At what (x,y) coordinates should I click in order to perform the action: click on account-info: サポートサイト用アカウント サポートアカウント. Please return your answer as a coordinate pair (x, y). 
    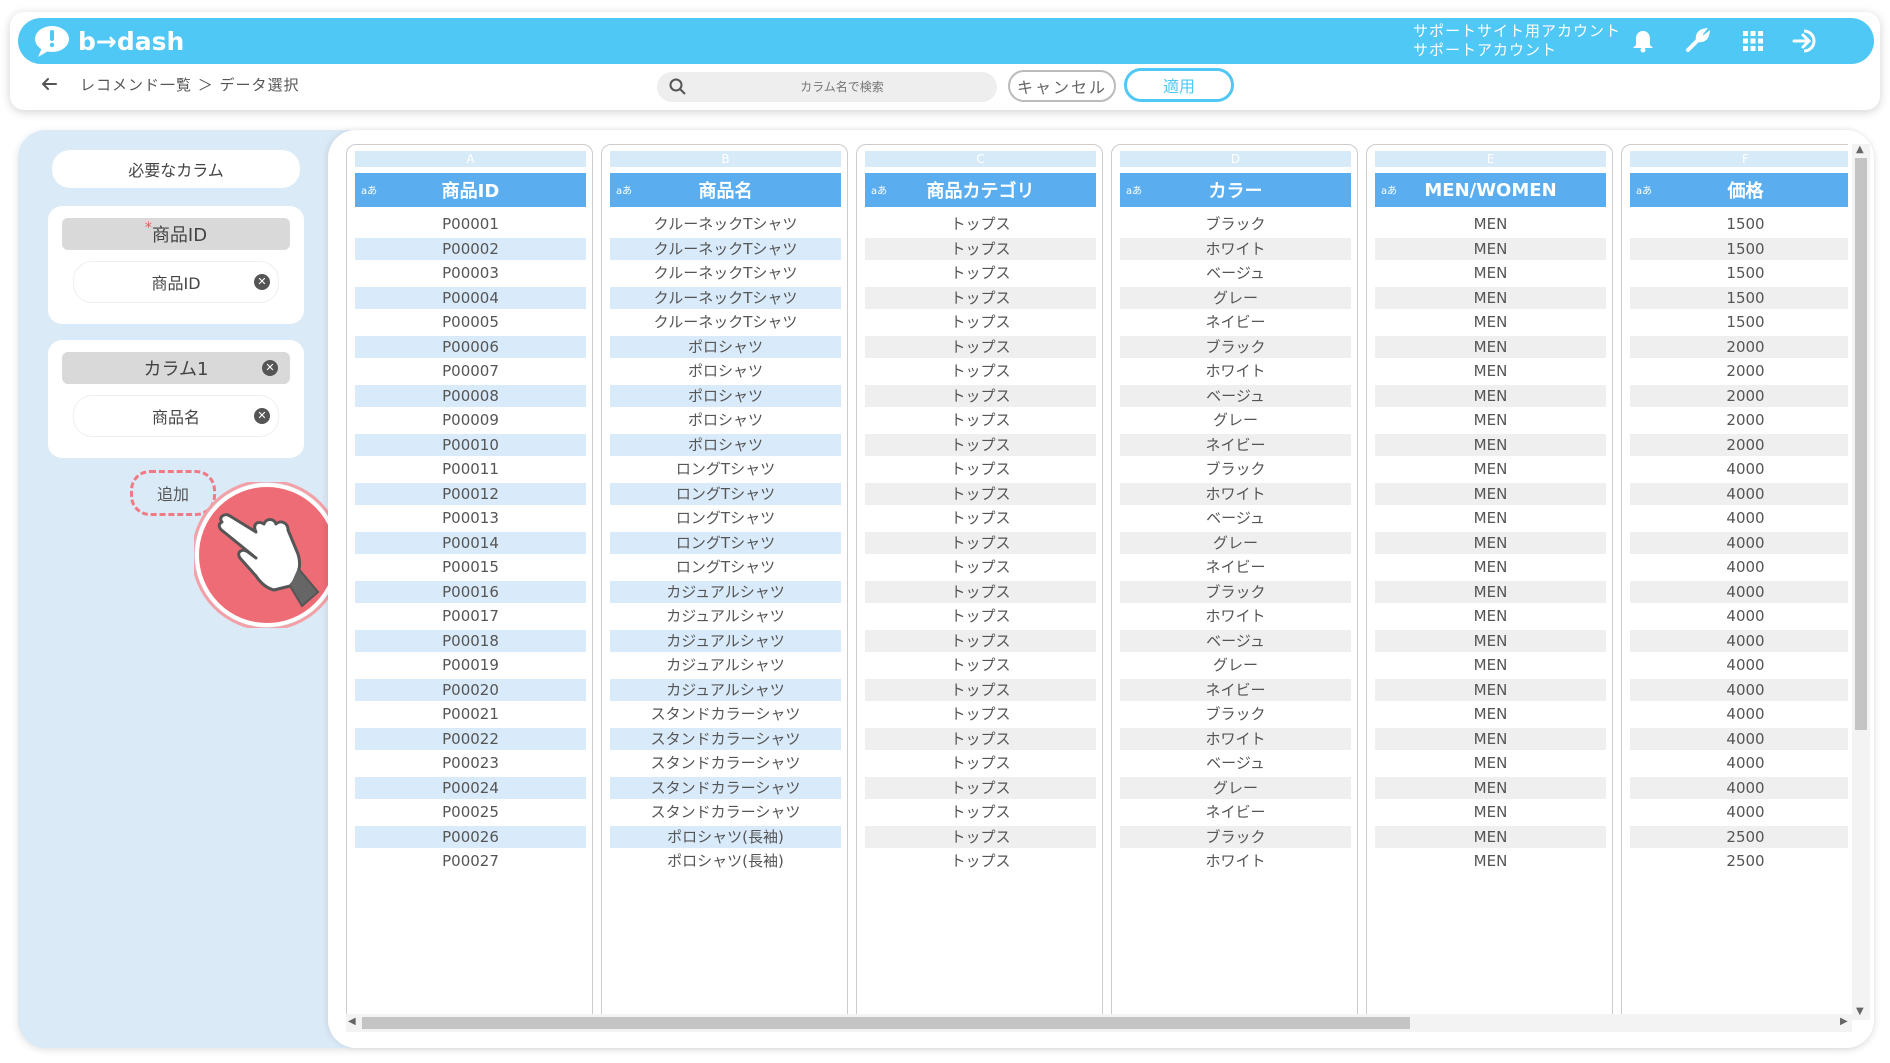
    Looking at the image, I should click on (1517, 41).